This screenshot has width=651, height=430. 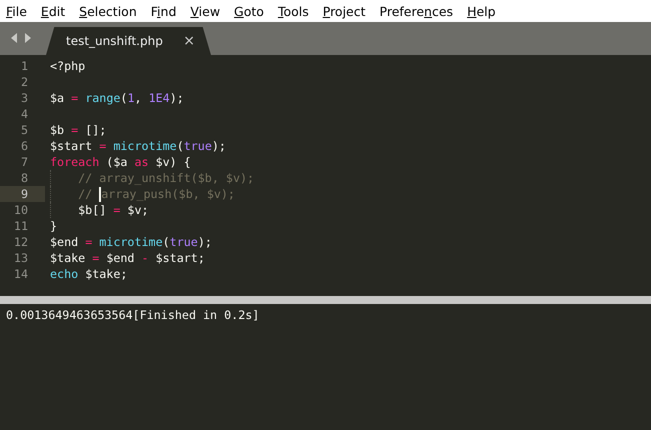 I want to click on menu-item: Preferences, so click(x=417, y=11).